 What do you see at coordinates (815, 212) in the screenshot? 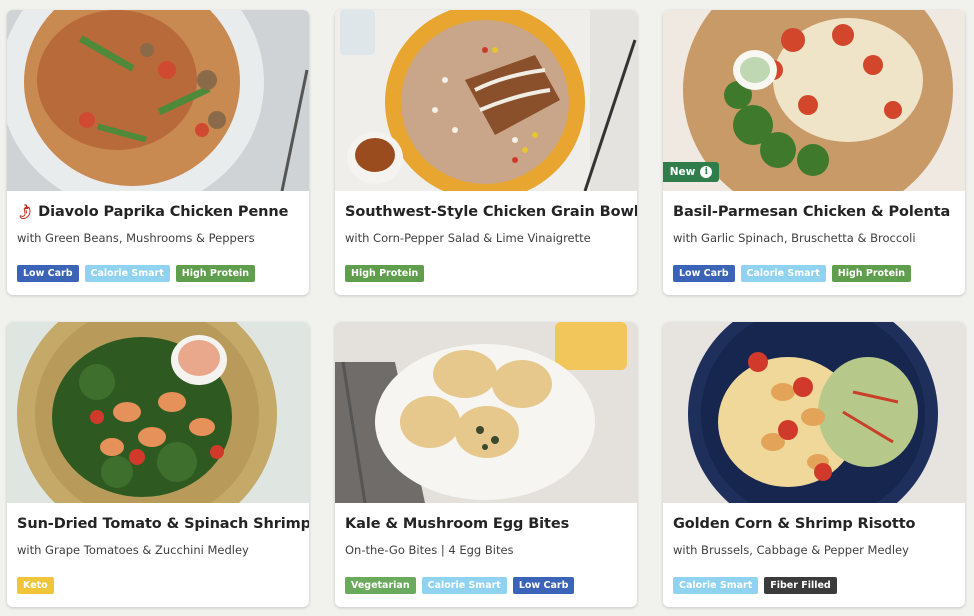
I see `meal-title: Basil-Parmesan Chicken & Polenta` at bounding box center [815, 212].